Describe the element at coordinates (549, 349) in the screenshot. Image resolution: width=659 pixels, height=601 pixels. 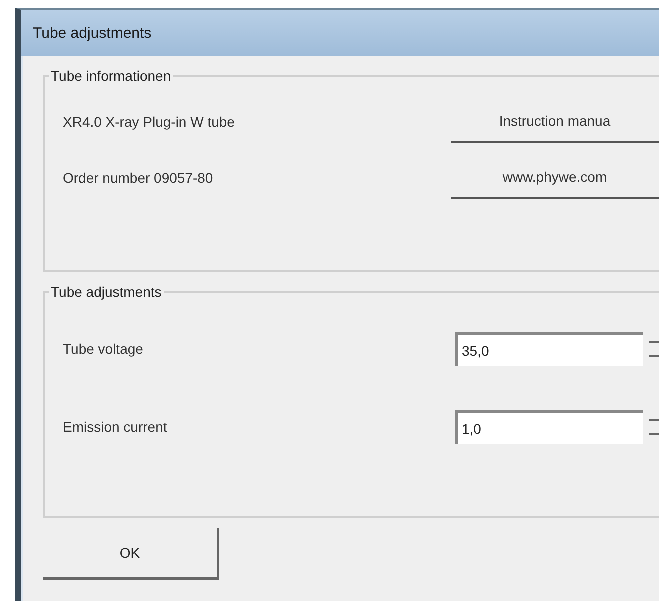
I see `number-field: 35,0` at that location.